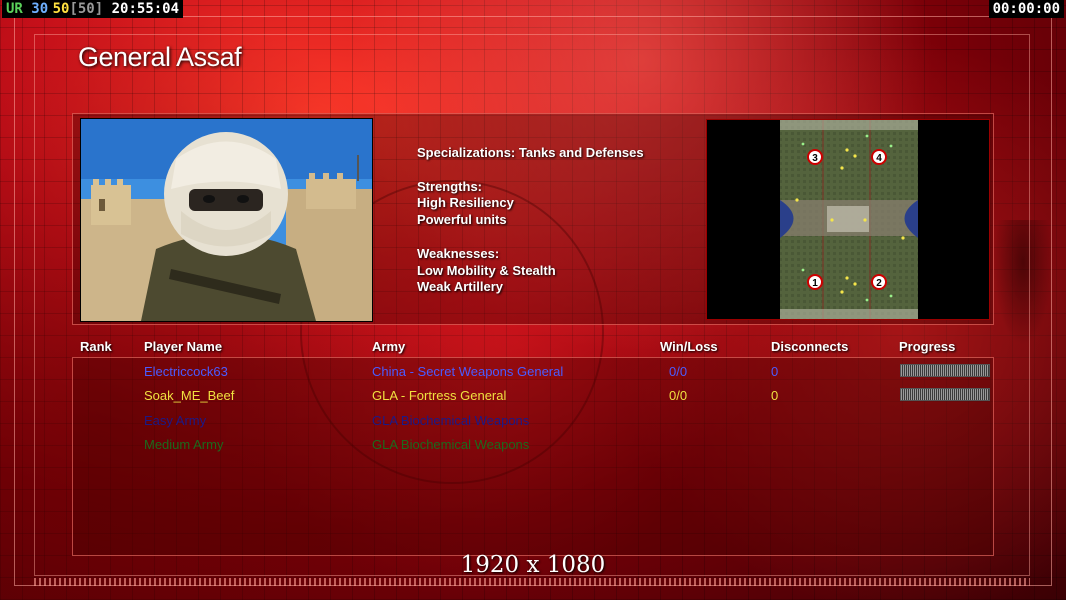 Image resolution: width=1066 pixels, height=600 pixels. Describe the element at coordinates (96, 346) in the screenshot. I see `column-header-rank: Rank` at that location.